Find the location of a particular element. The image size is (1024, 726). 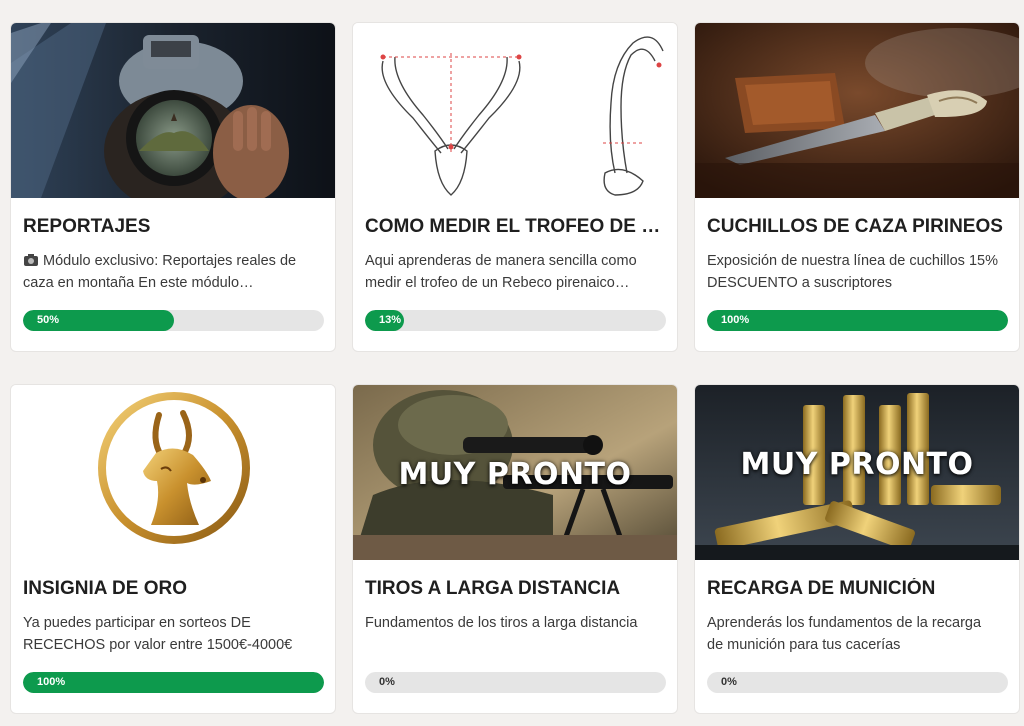

course-image-photographer is located at coordinates (173, 110).